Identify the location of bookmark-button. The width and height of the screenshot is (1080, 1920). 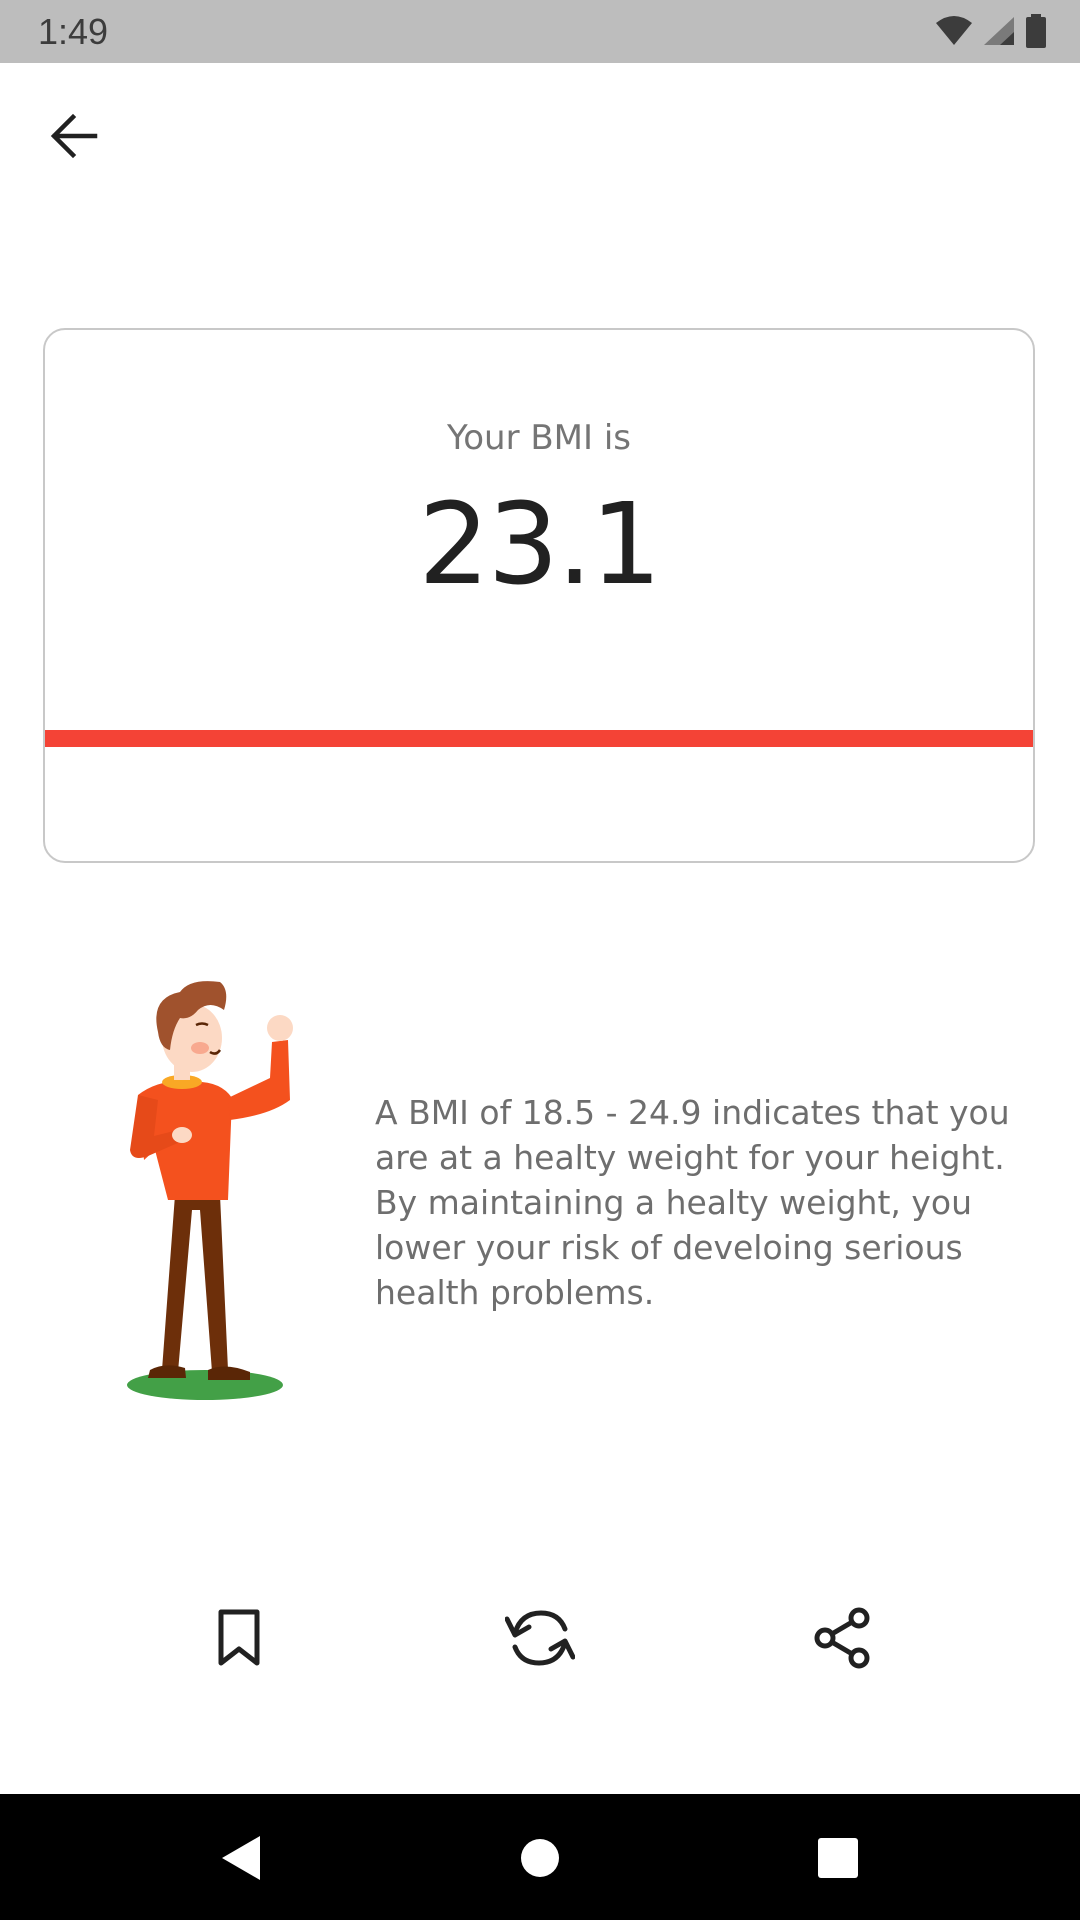
(239, 1638).